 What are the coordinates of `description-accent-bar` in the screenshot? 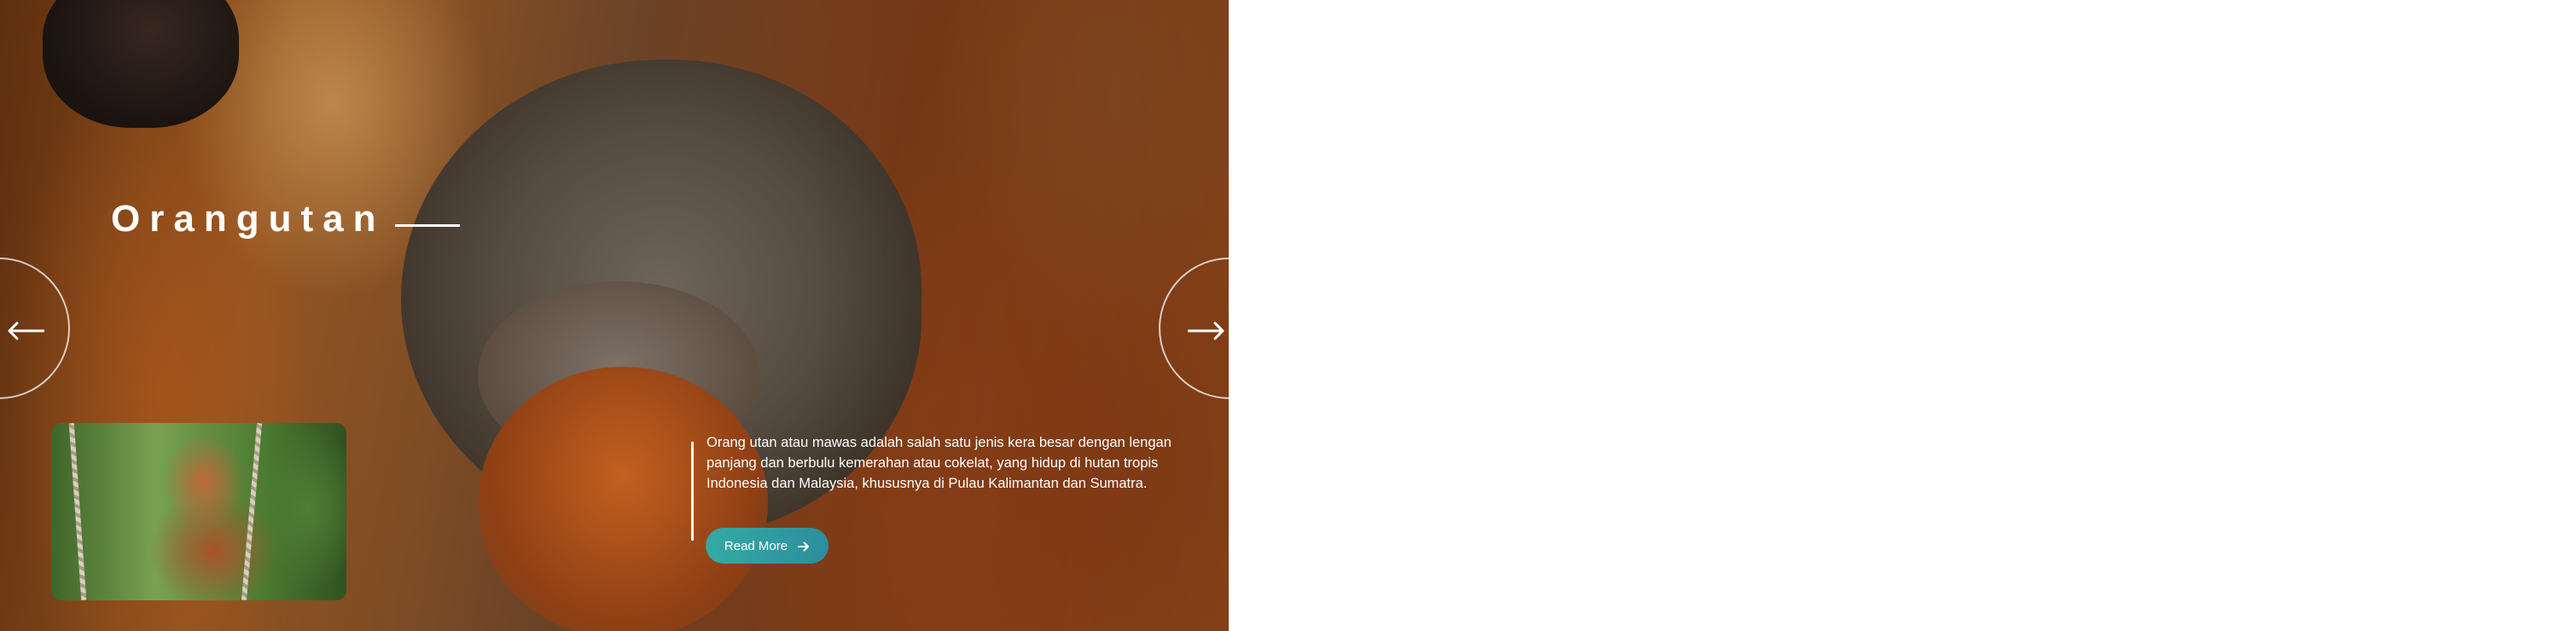 It's located at (692, 491).